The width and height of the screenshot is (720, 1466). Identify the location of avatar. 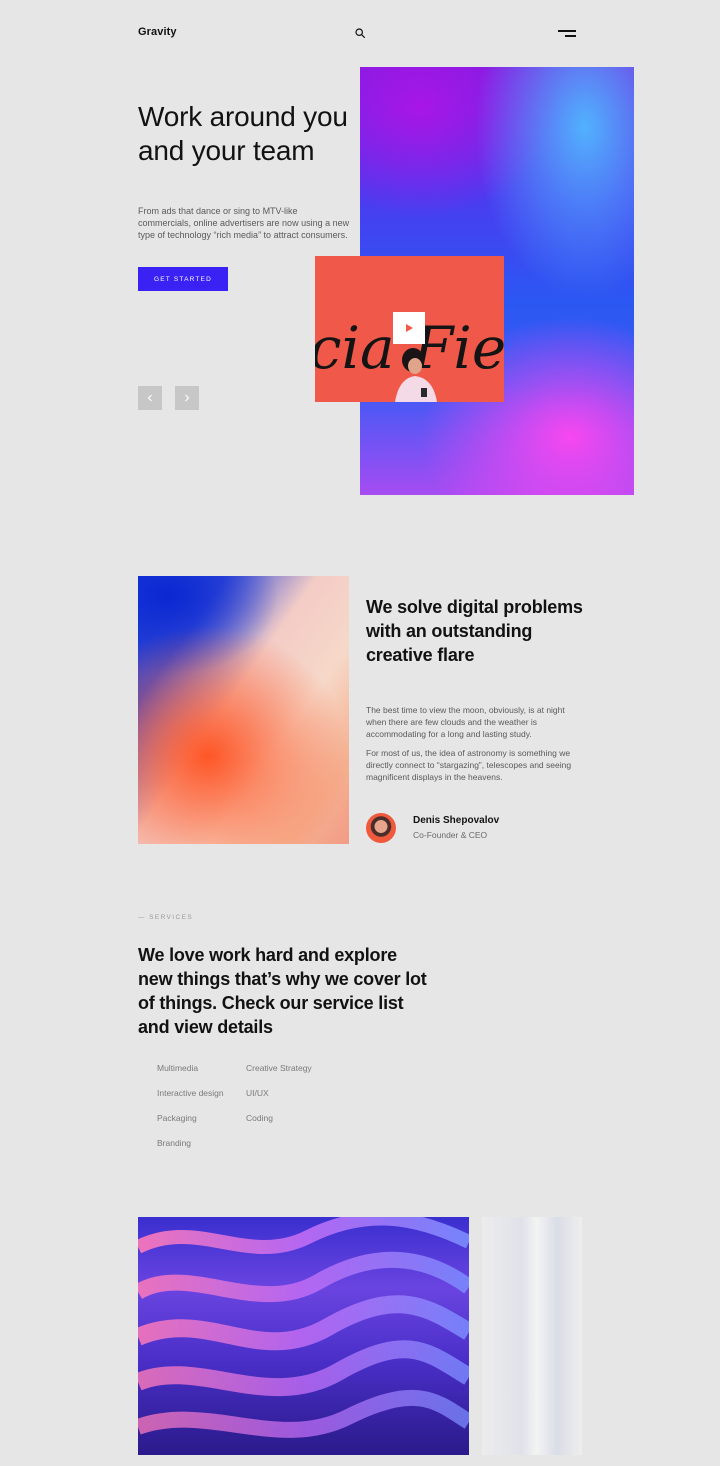
(381, 828).